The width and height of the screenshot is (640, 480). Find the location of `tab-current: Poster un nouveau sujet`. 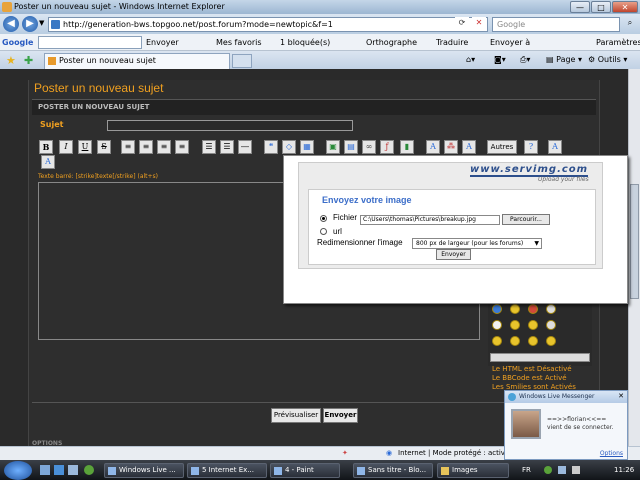

tab-current: Poster un nouveau sujet is located at coordinates (137, 61).